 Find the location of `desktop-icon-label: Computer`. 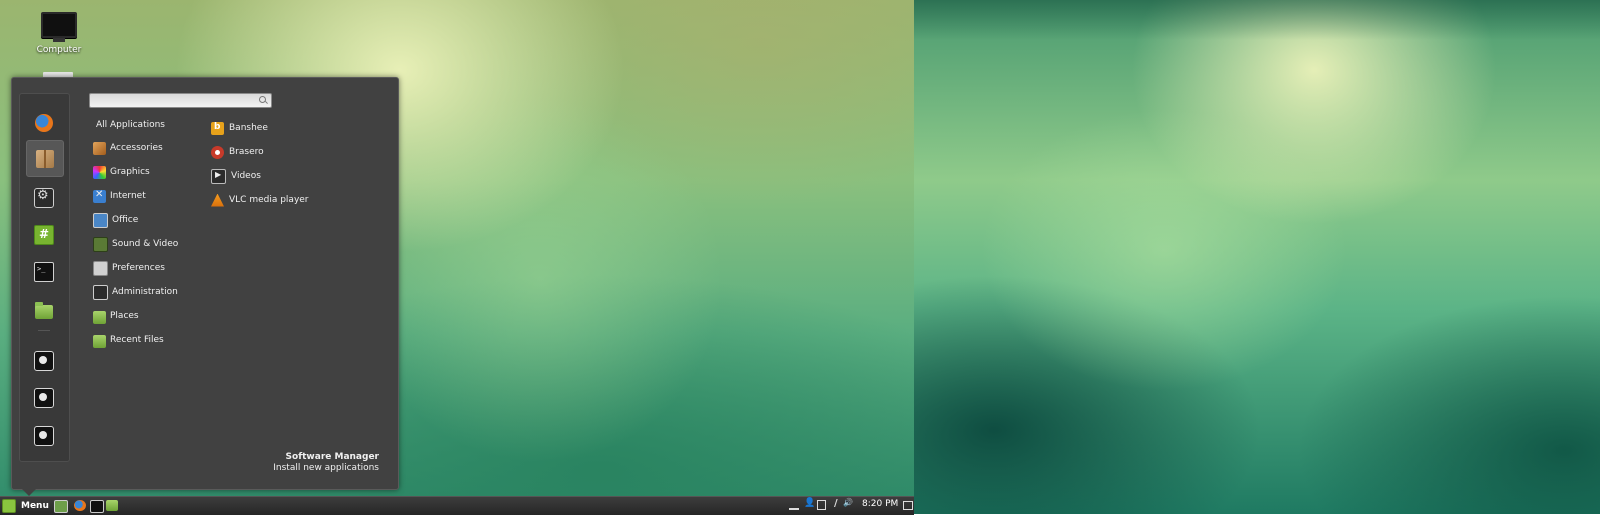

desktop-icon-label: Computer is located at coordinates (59, 50).